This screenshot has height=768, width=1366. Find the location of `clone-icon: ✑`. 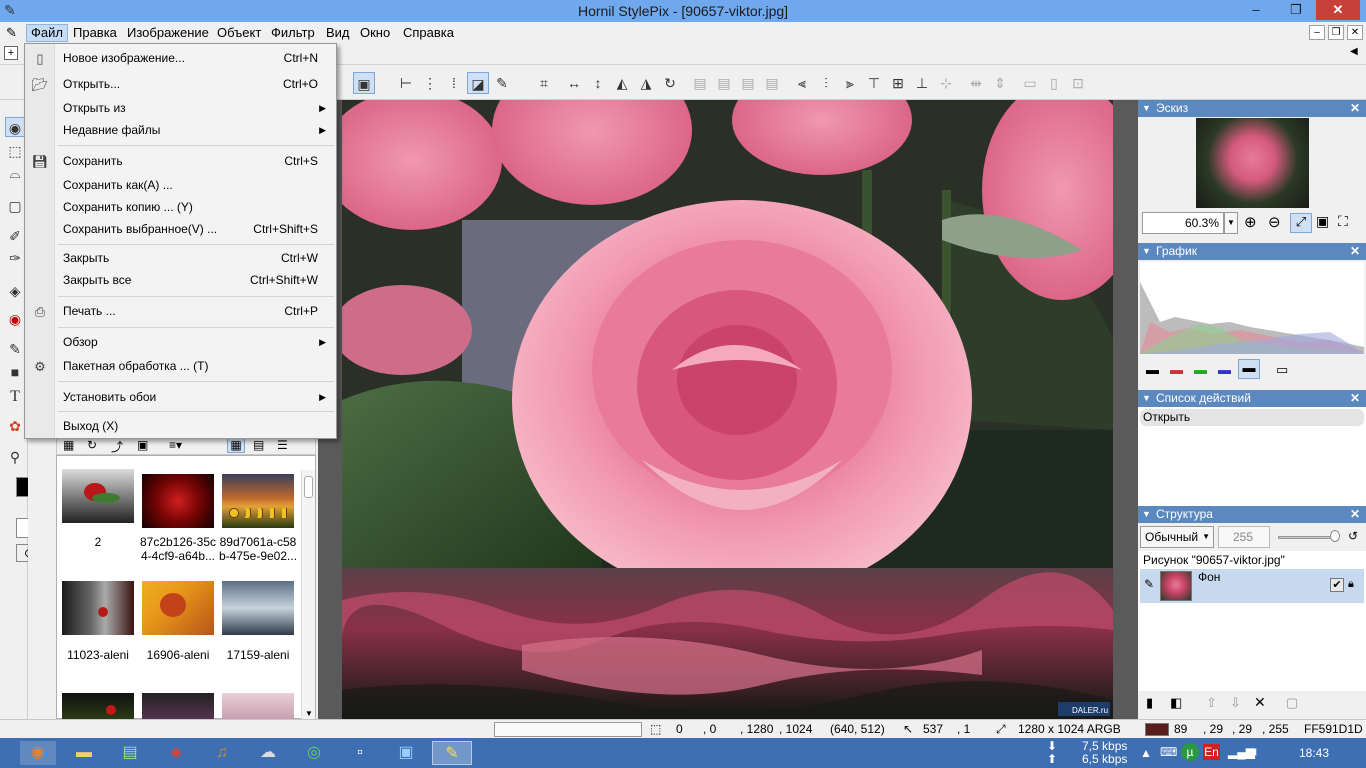

clone-icon: ✑ is located at coordinates (15, 258).